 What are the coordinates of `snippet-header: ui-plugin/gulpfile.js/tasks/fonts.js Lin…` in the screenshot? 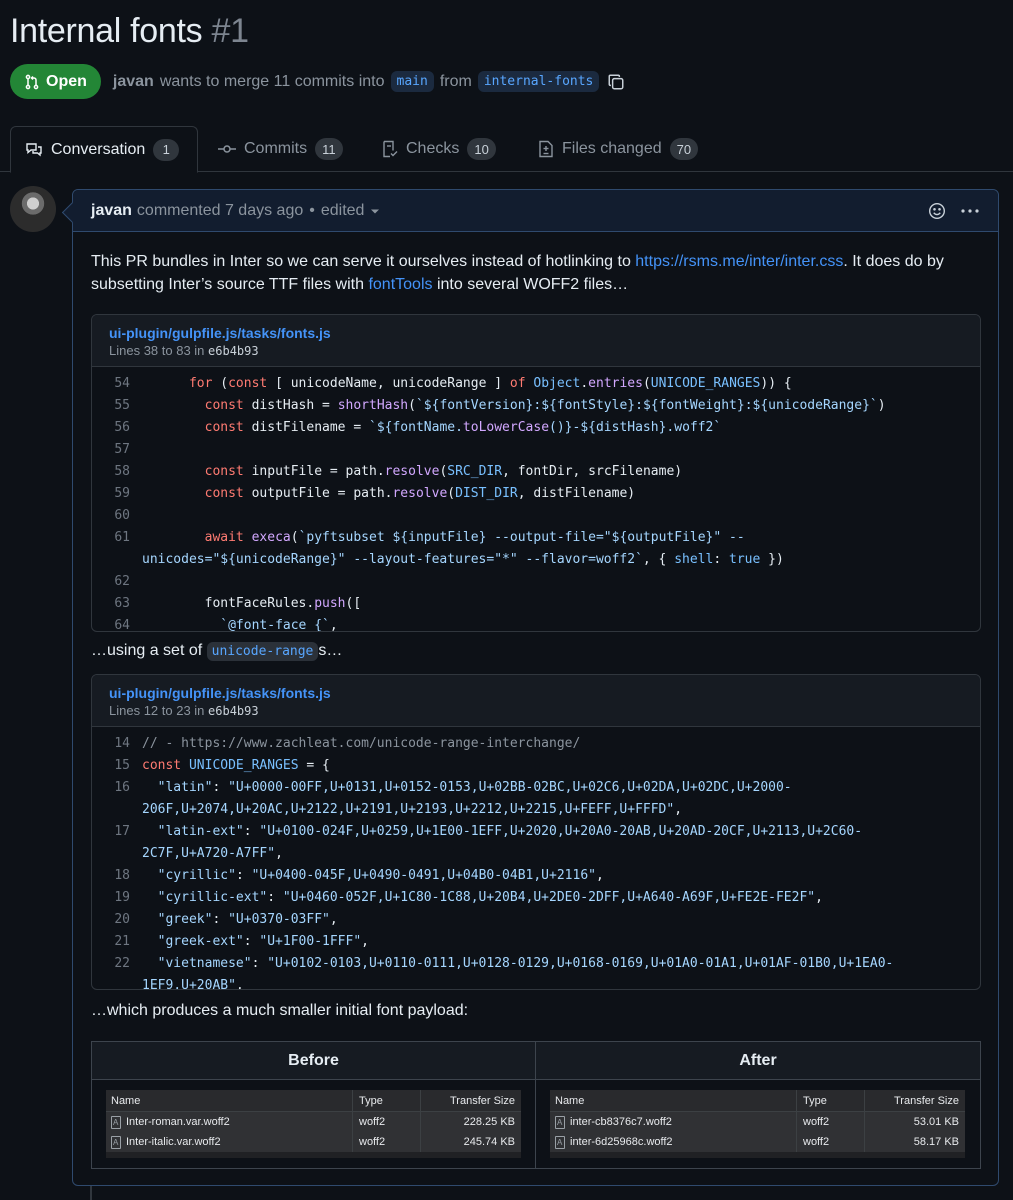 It's located at (536, 341).